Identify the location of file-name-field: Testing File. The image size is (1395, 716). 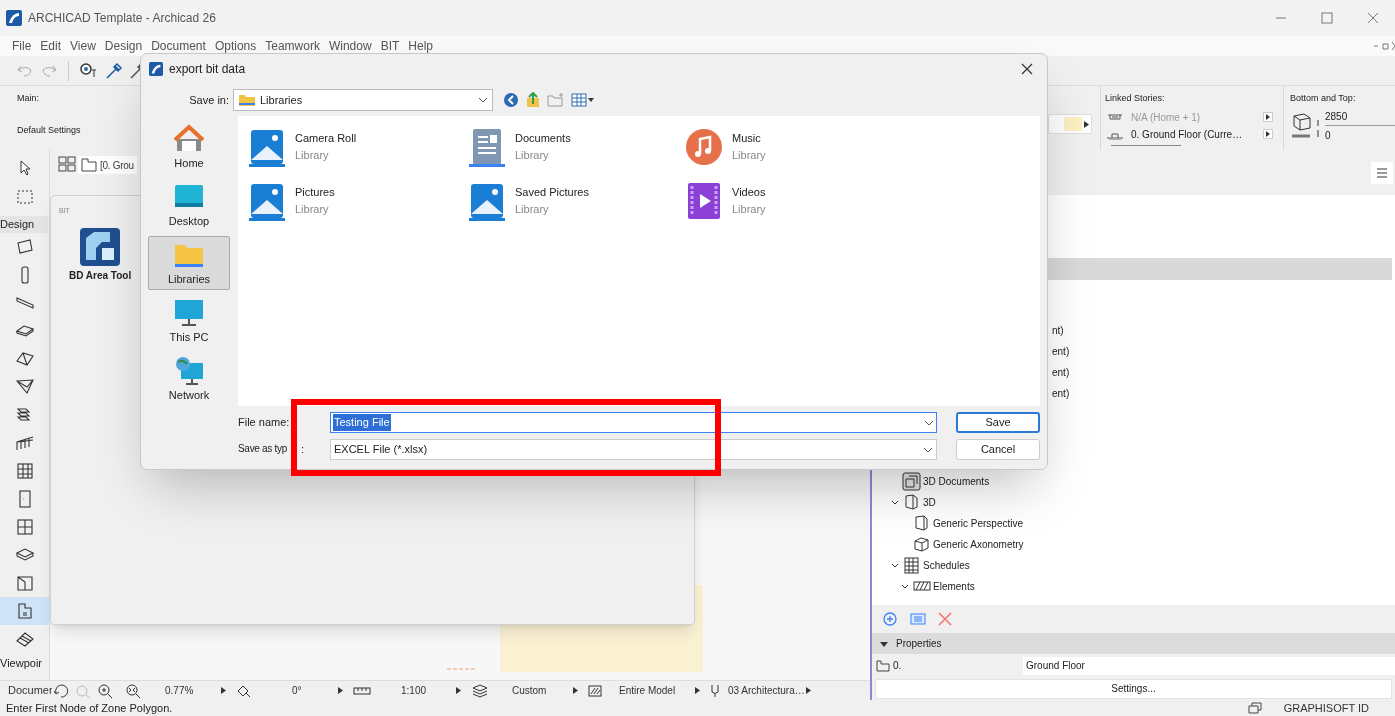
(633, 422).